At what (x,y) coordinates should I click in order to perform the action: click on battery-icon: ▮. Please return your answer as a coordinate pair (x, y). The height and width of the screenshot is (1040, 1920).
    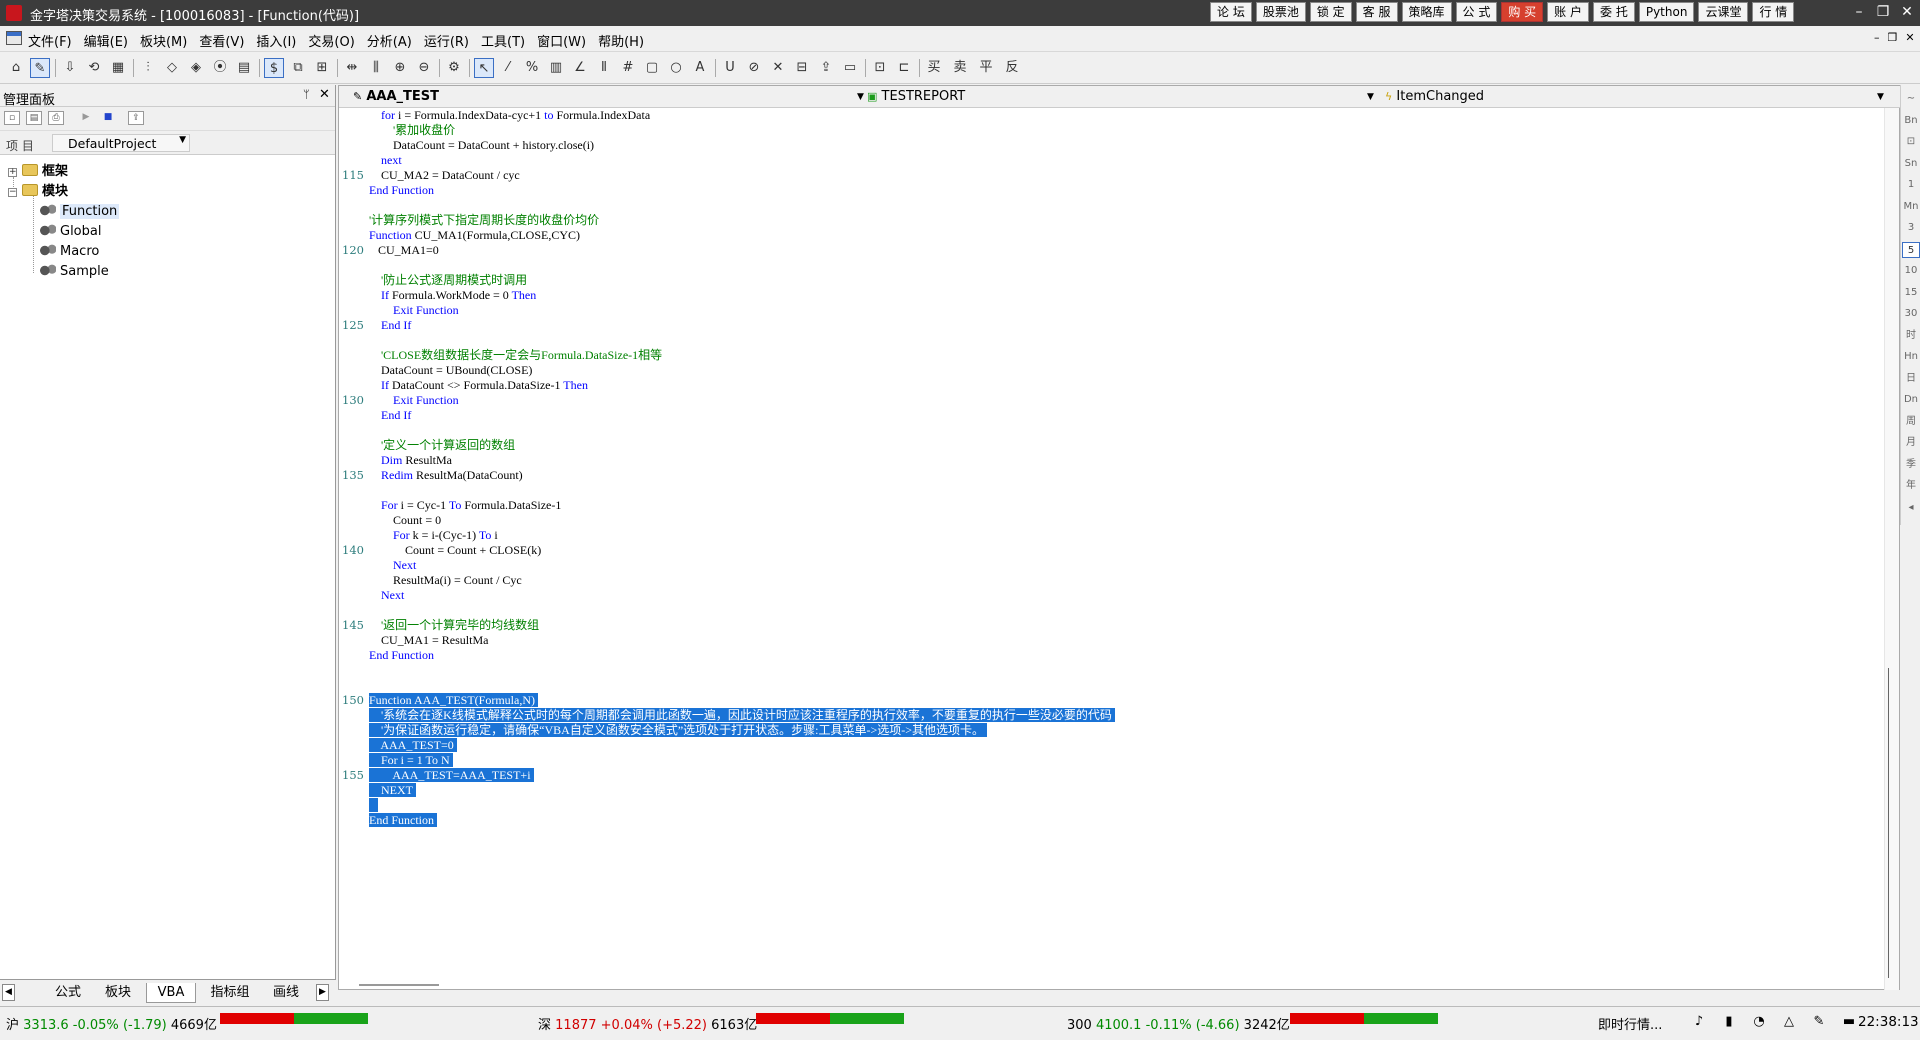
    Looking at the image, I should click on (1729, 1022).